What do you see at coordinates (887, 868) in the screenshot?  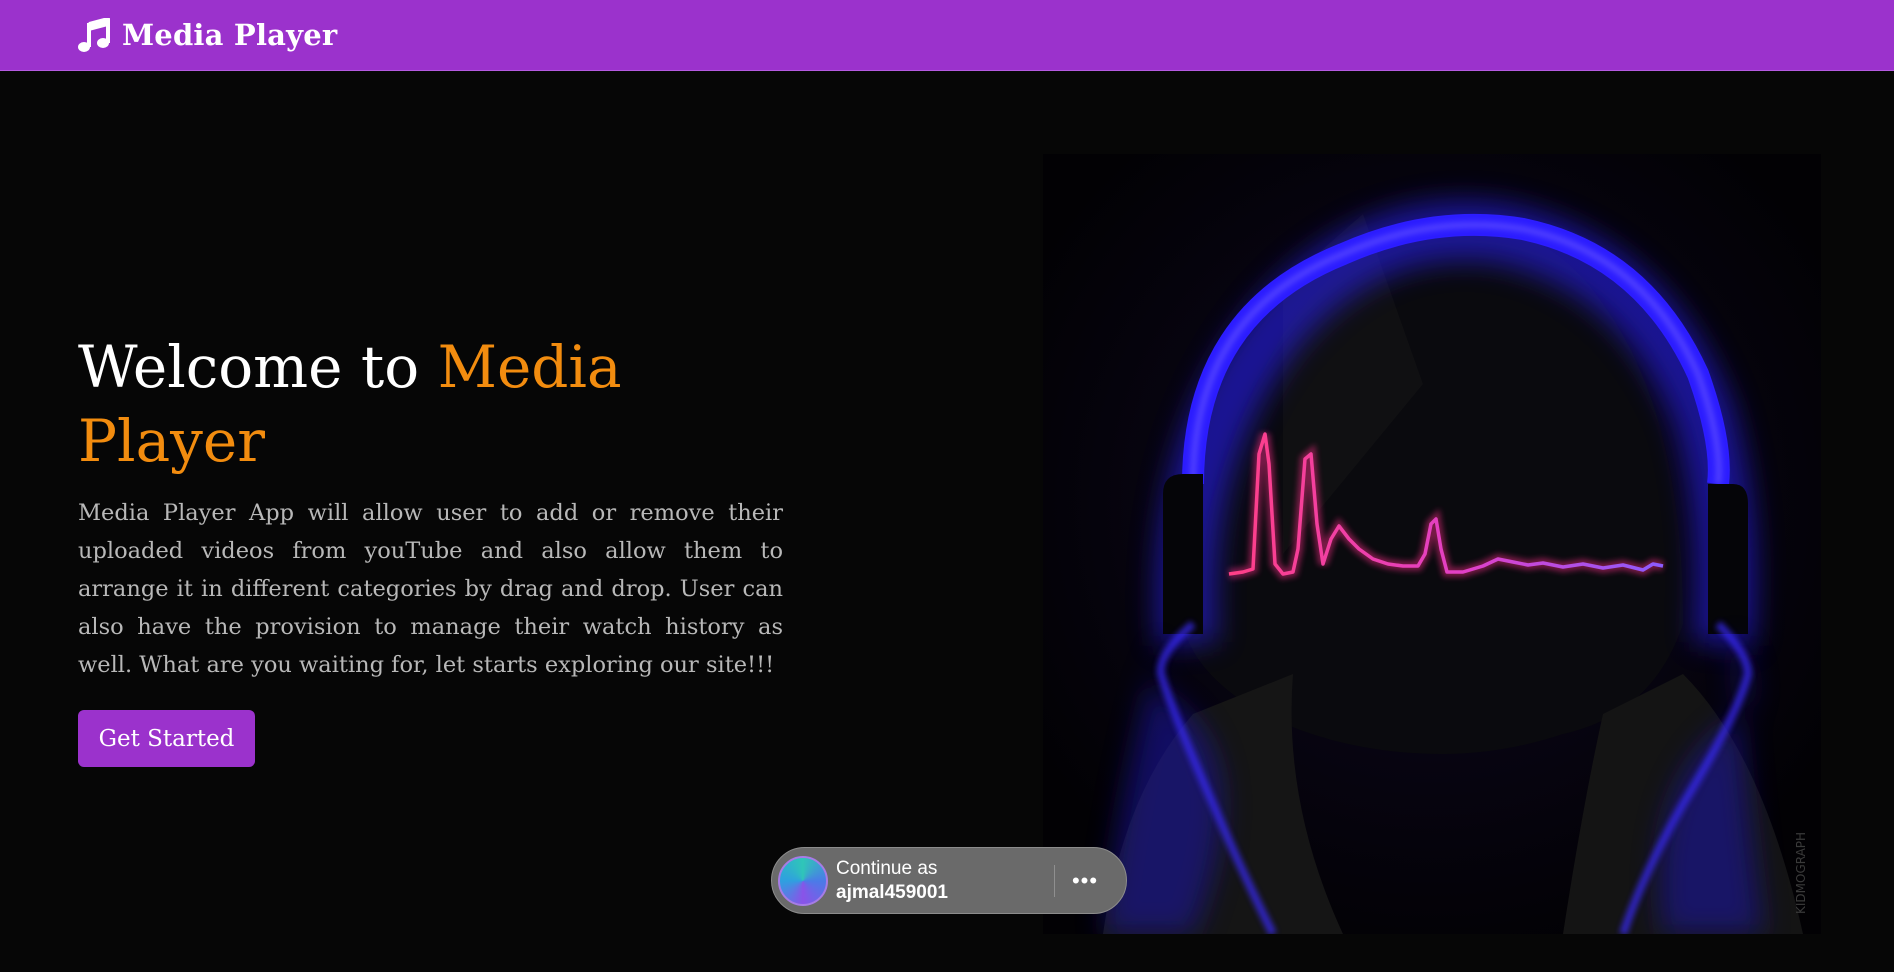 I see `continue-as-label: Continue as` at bounding box center [887, 868].